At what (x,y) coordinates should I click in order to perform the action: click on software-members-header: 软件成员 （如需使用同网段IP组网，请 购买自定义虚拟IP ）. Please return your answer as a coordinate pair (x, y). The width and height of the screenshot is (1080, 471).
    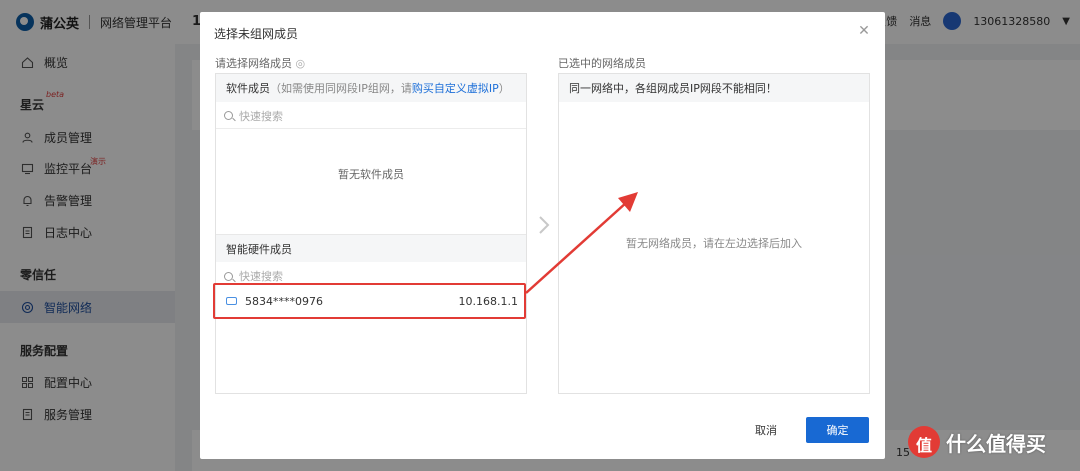
    Looking at the image, I should click on (371, 88).